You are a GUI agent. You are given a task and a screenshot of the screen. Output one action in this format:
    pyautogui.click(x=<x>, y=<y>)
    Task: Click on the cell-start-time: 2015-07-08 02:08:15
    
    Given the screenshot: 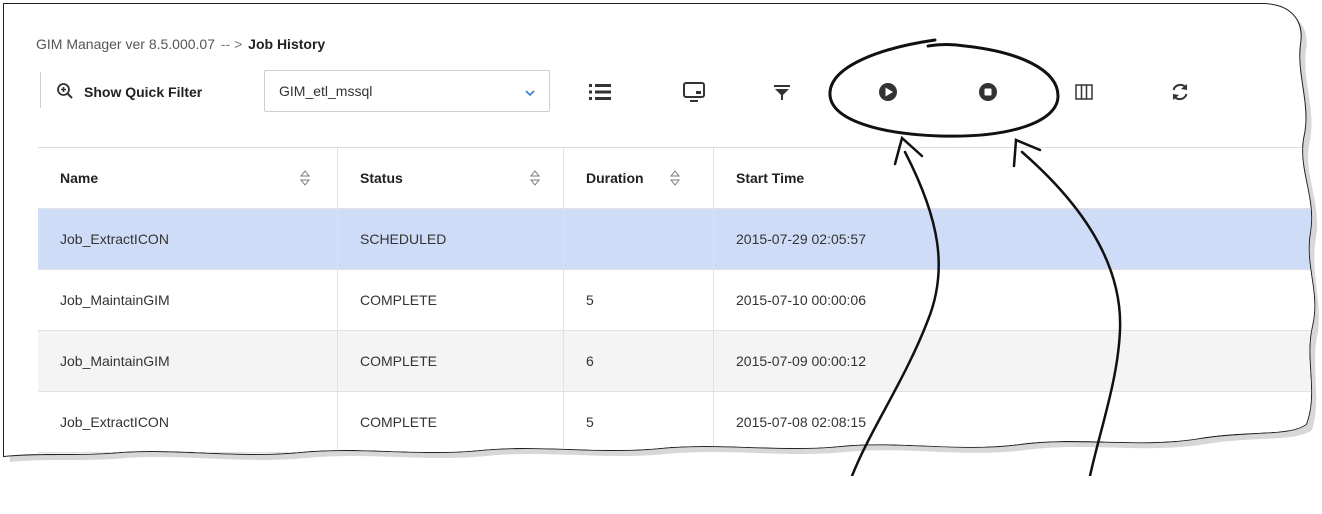 What is the action you would take?
    pyautogui.click(x=801, y=422)
    